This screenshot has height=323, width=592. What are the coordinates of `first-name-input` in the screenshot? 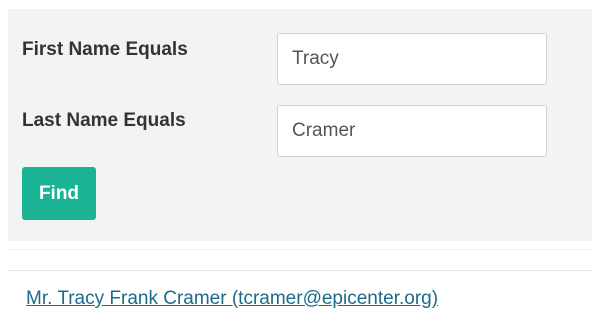 It's located at (412, 59).